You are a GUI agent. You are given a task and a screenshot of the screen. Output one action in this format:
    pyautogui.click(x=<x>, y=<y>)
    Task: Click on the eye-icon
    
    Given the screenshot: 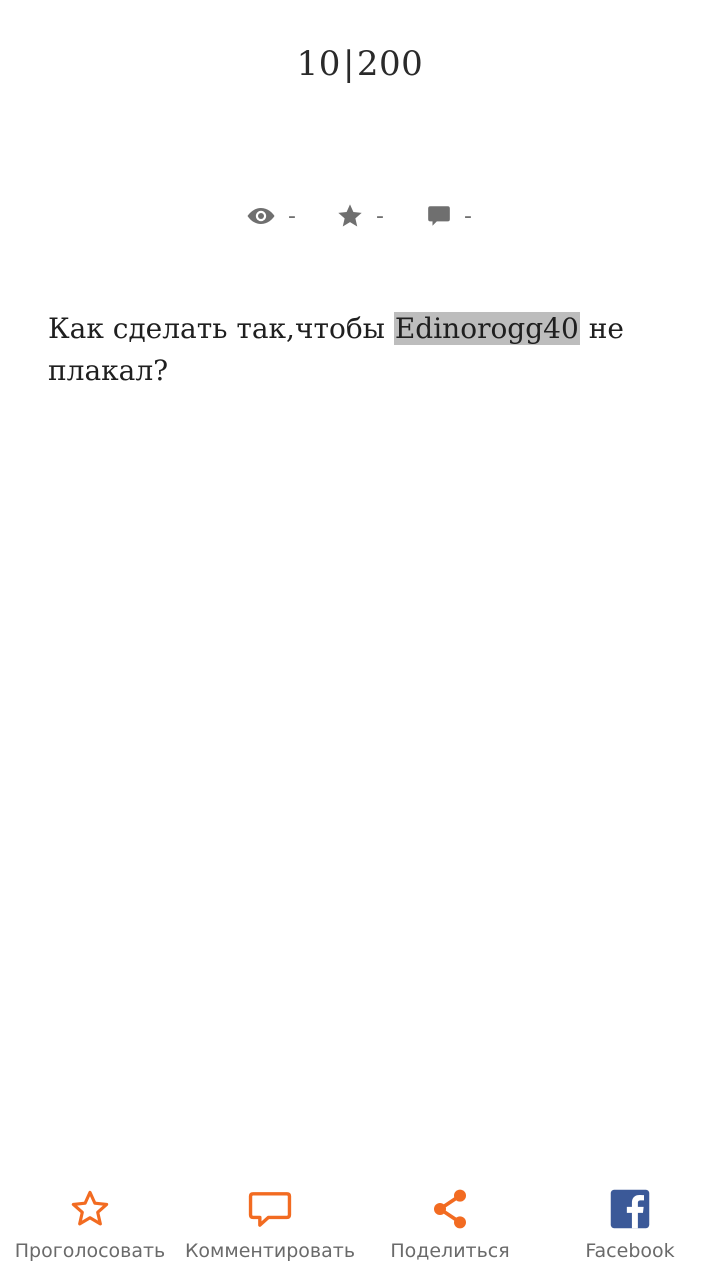 What is the action you would take?
    pyautogui.click(x=261, y=216)
    